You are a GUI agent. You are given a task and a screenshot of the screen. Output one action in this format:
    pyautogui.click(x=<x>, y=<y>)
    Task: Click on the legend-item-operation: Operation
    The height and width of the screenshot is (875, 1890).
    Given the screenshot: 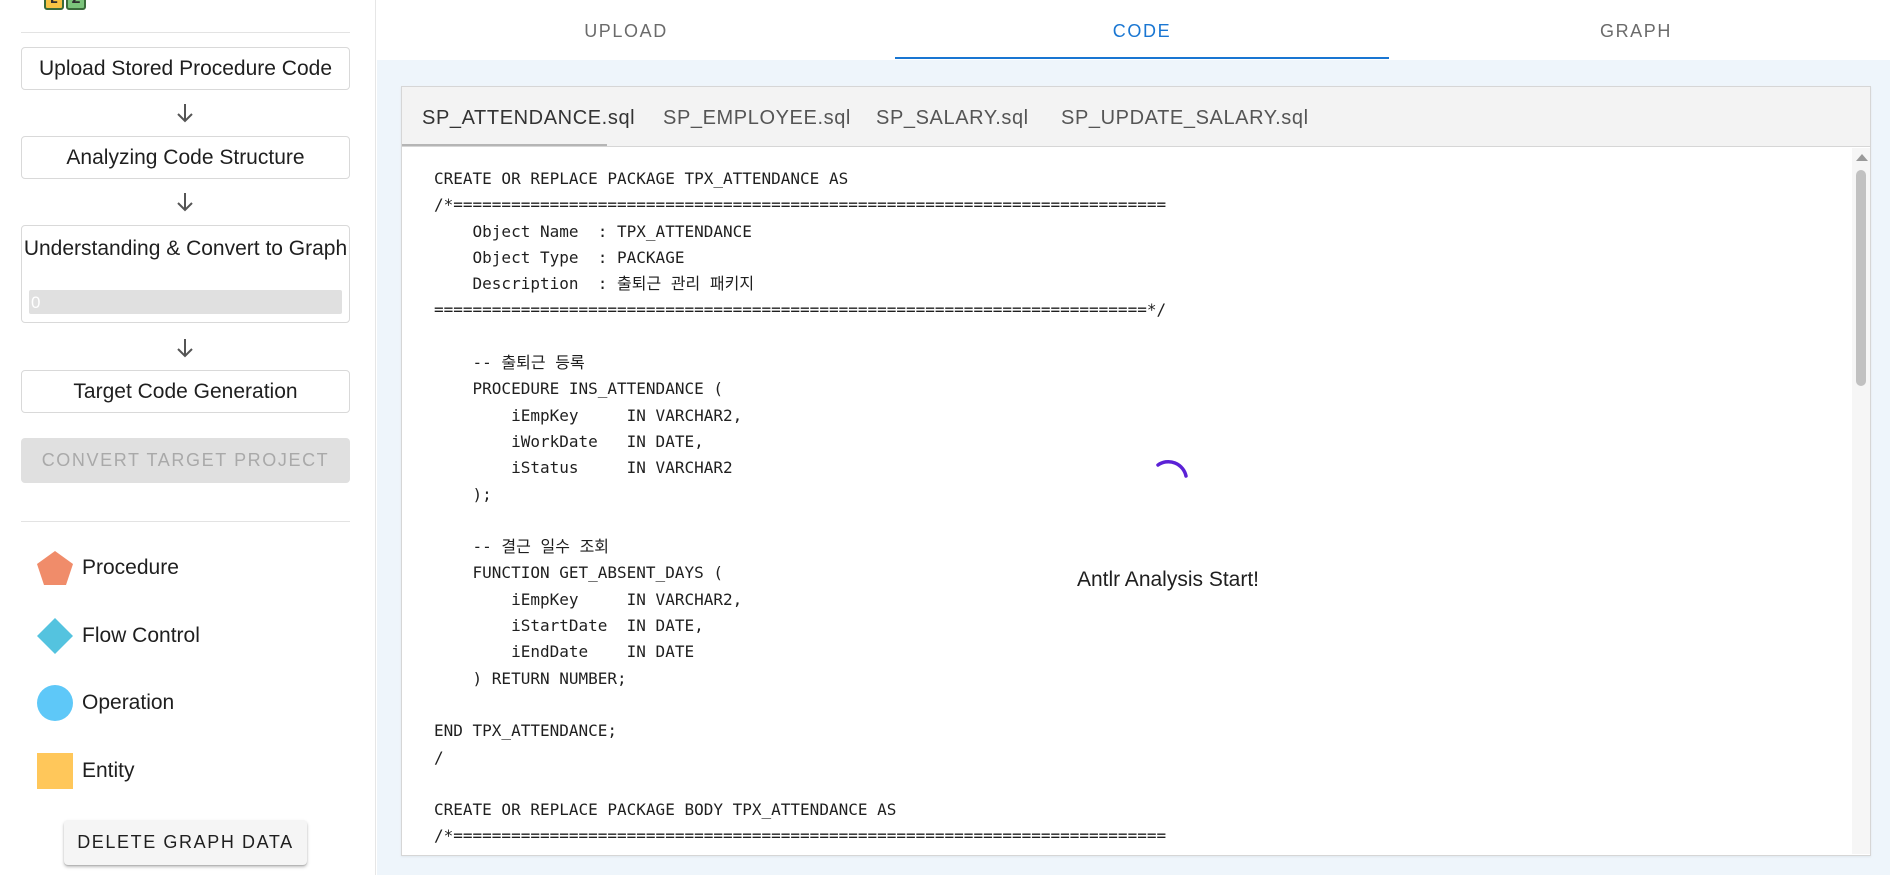 What is the action you would take?
    pyautogui.click(x=105, y=703)
    